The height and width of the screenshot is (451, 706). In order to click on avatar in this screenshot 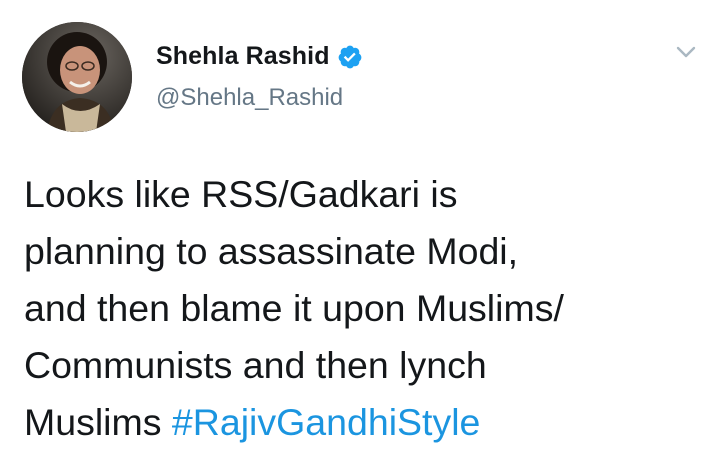, I will do `click(77, 77)`.